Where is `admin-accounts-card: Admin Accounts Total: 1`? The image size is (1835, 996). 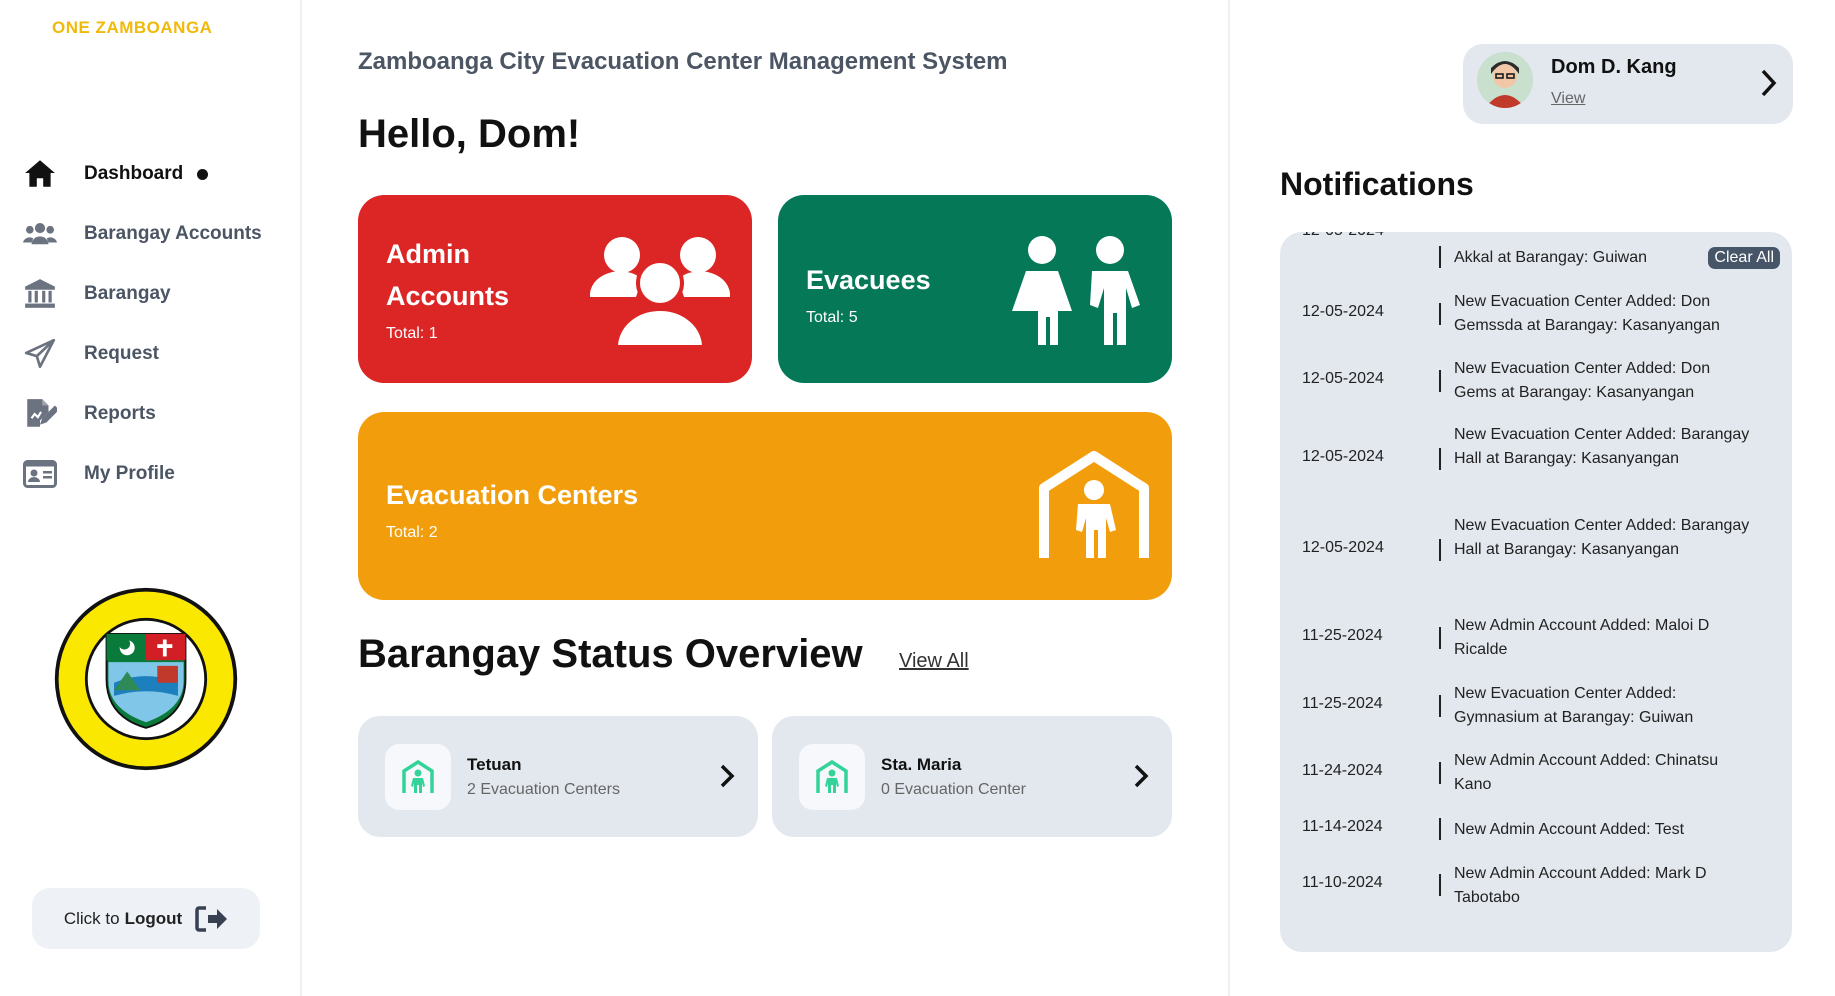
admin-accounts-card: Admin Accounts Total: 1 is located at coordinates (555, 289).